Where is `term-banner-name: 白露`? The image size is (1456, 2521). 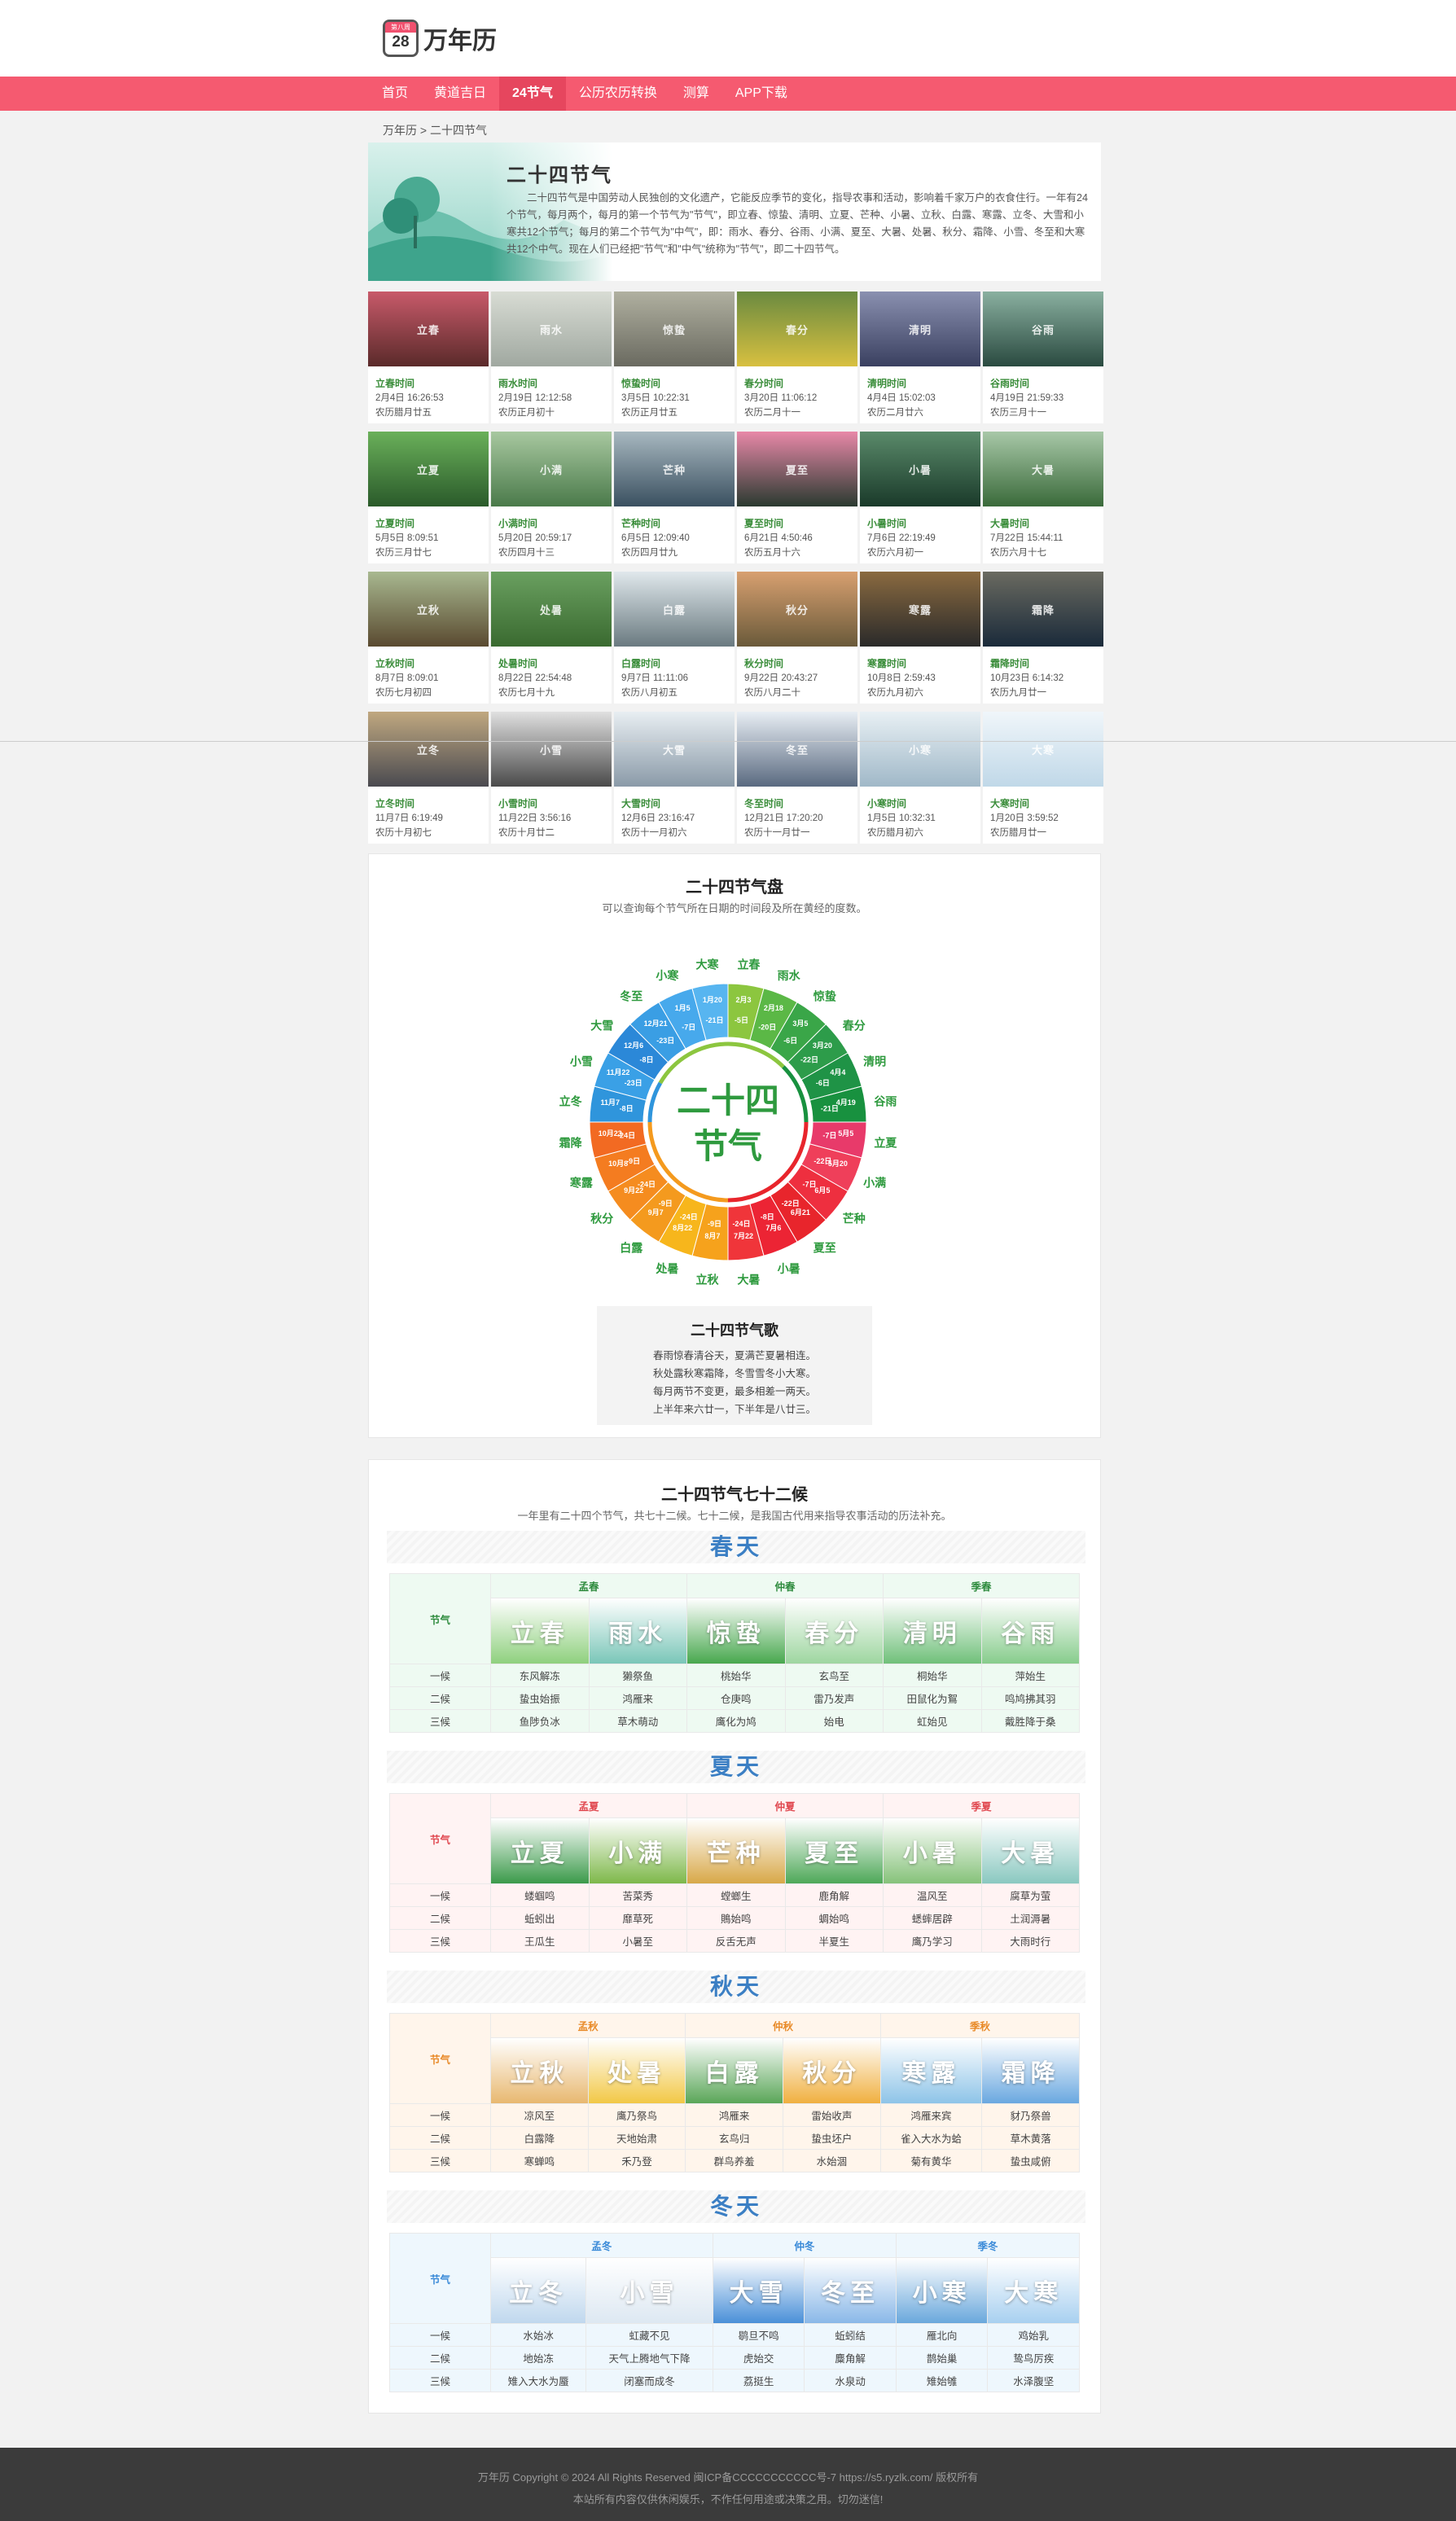
term-banner-name: 白露 is located at coordinates (734, 2071).